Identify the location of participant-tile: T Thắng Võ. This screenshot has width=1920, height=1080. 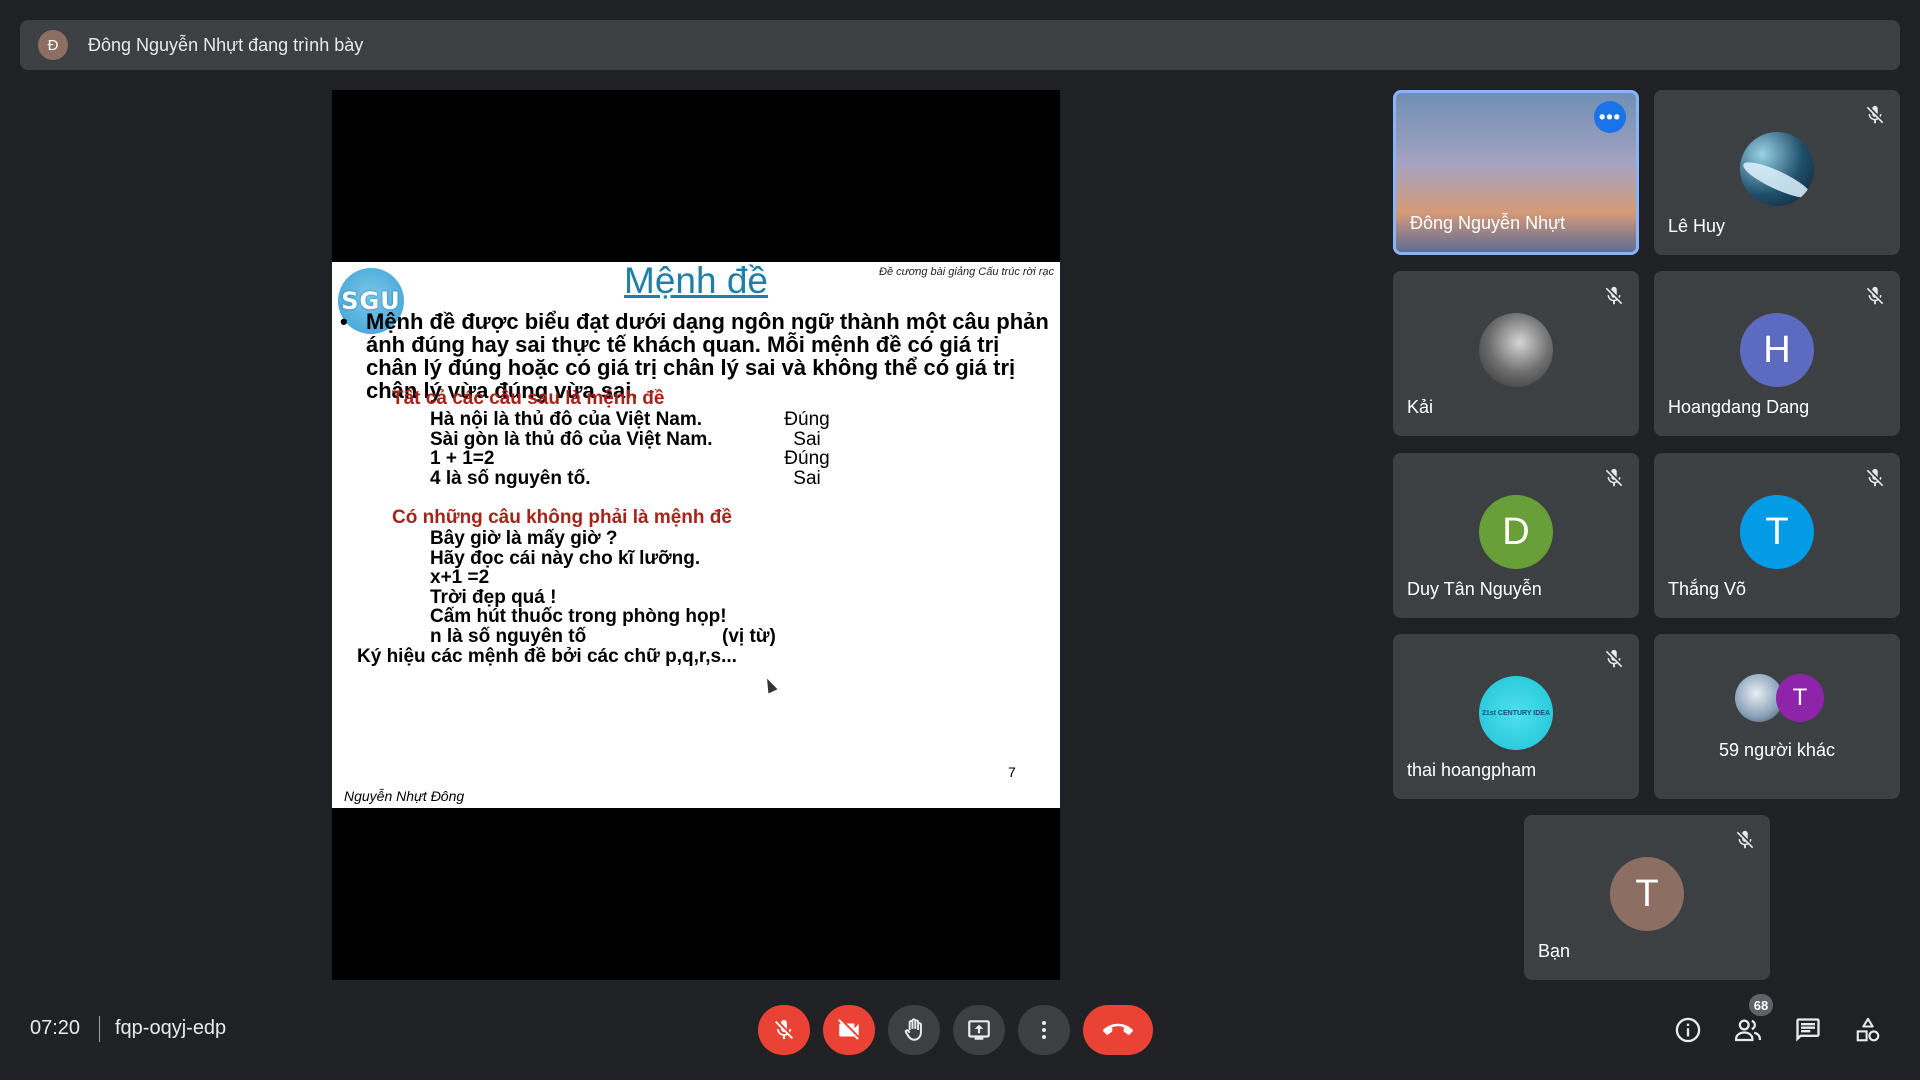
(1777, 535).